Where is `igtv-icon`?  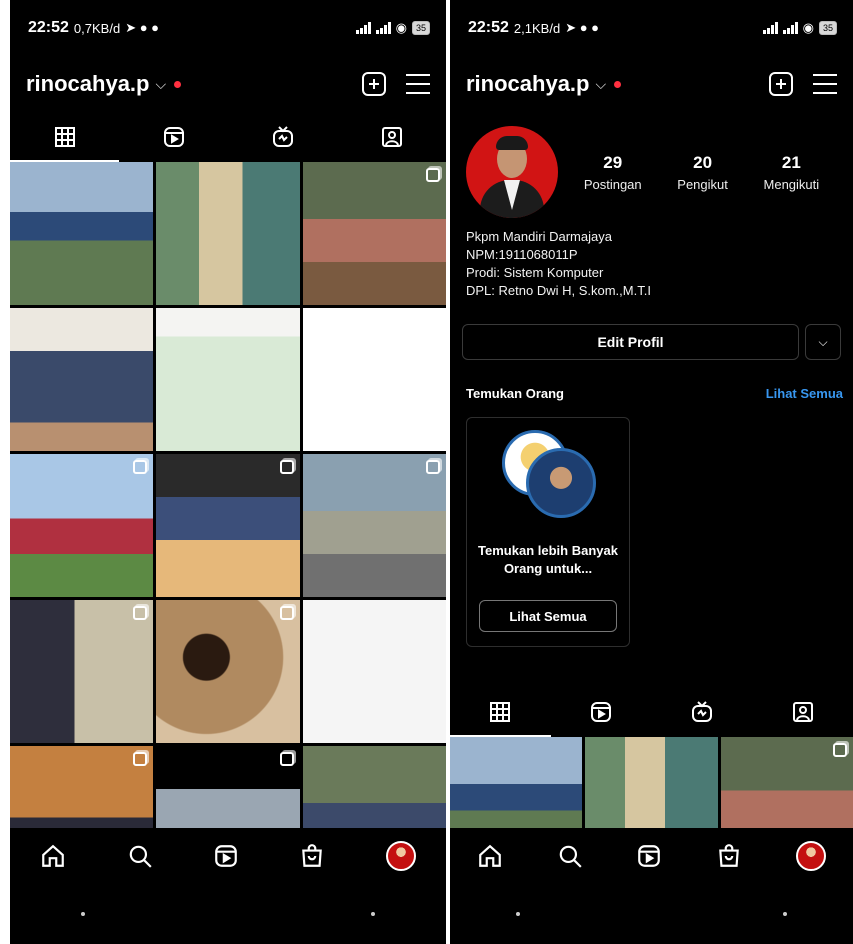 igtv-icon is located at coordinates (282, 136).